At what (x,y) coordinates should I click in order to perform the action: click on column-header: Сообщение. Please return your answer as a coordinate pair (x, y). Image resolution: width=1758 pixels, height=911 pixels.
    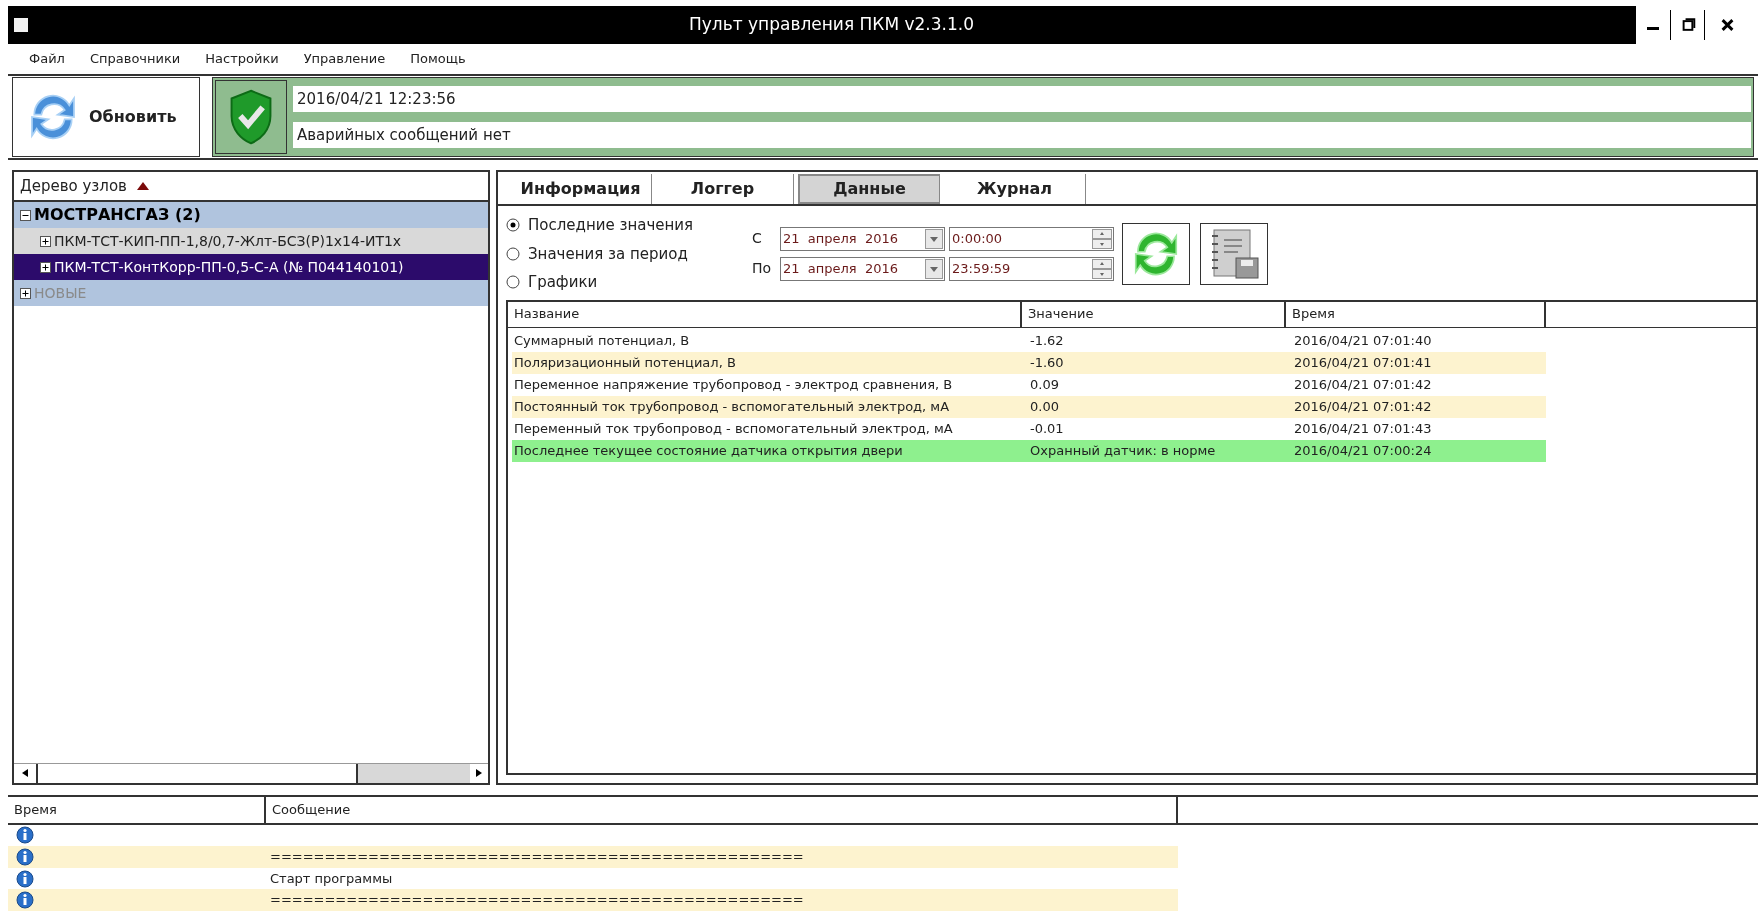
    Looking at the image, I should click on (722, 810).